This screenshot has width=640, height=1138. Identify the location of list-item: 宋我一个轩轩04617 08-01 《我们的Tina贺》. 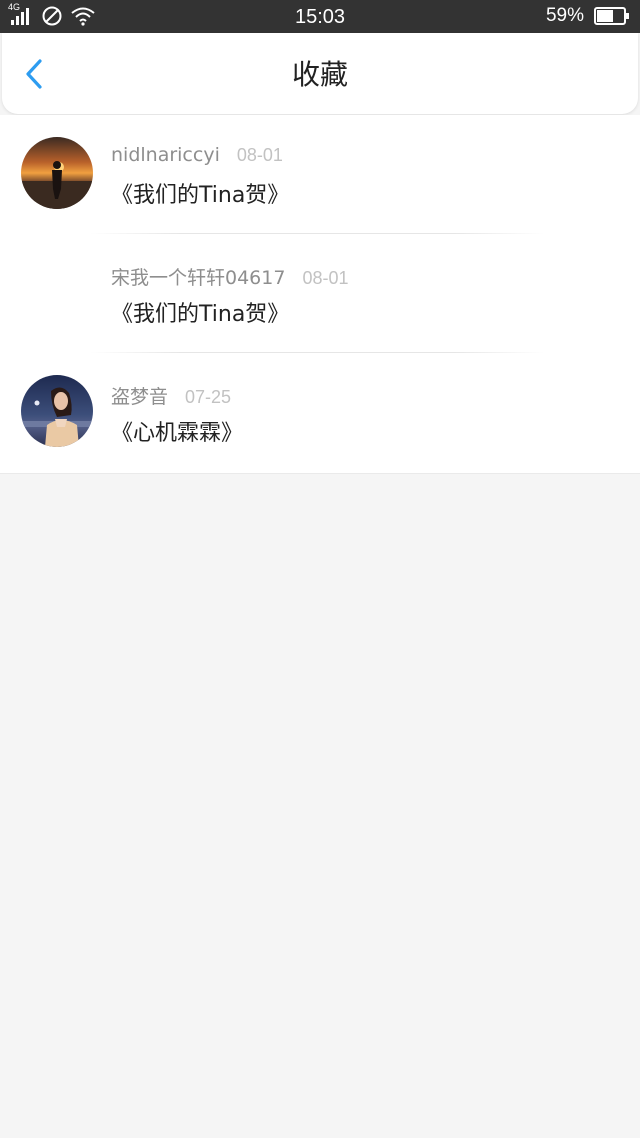
(320, 293).